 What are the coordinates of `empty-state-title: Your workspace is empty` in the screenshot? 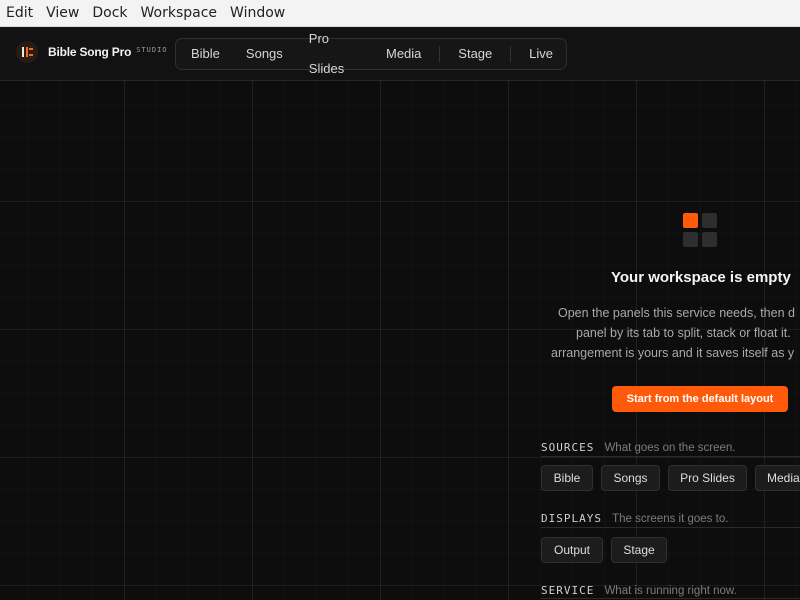 It's located at (701, 277).